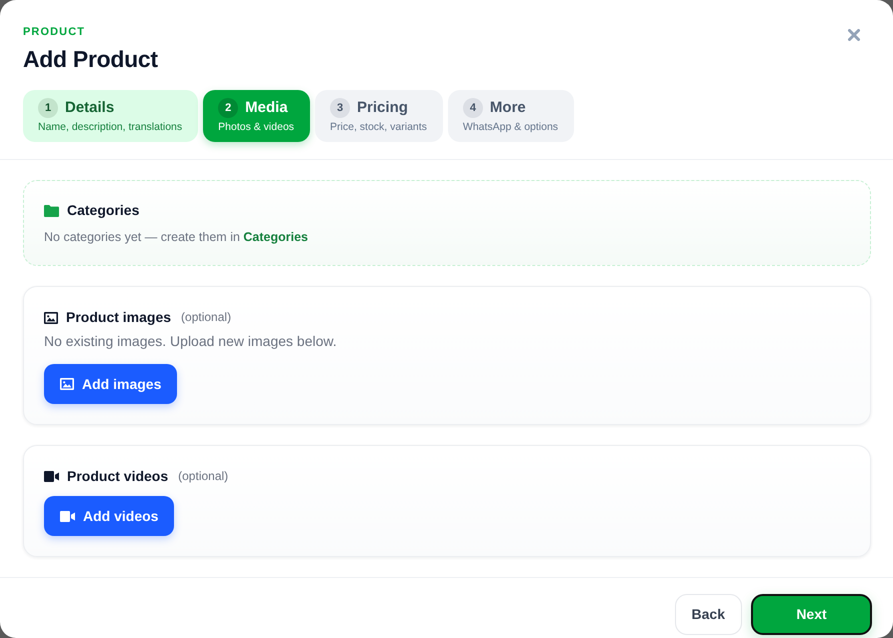 The image size is (893, 638). Describe the element at coordinates (854, 35) in the screenshot. I see `close-icon` at that location.